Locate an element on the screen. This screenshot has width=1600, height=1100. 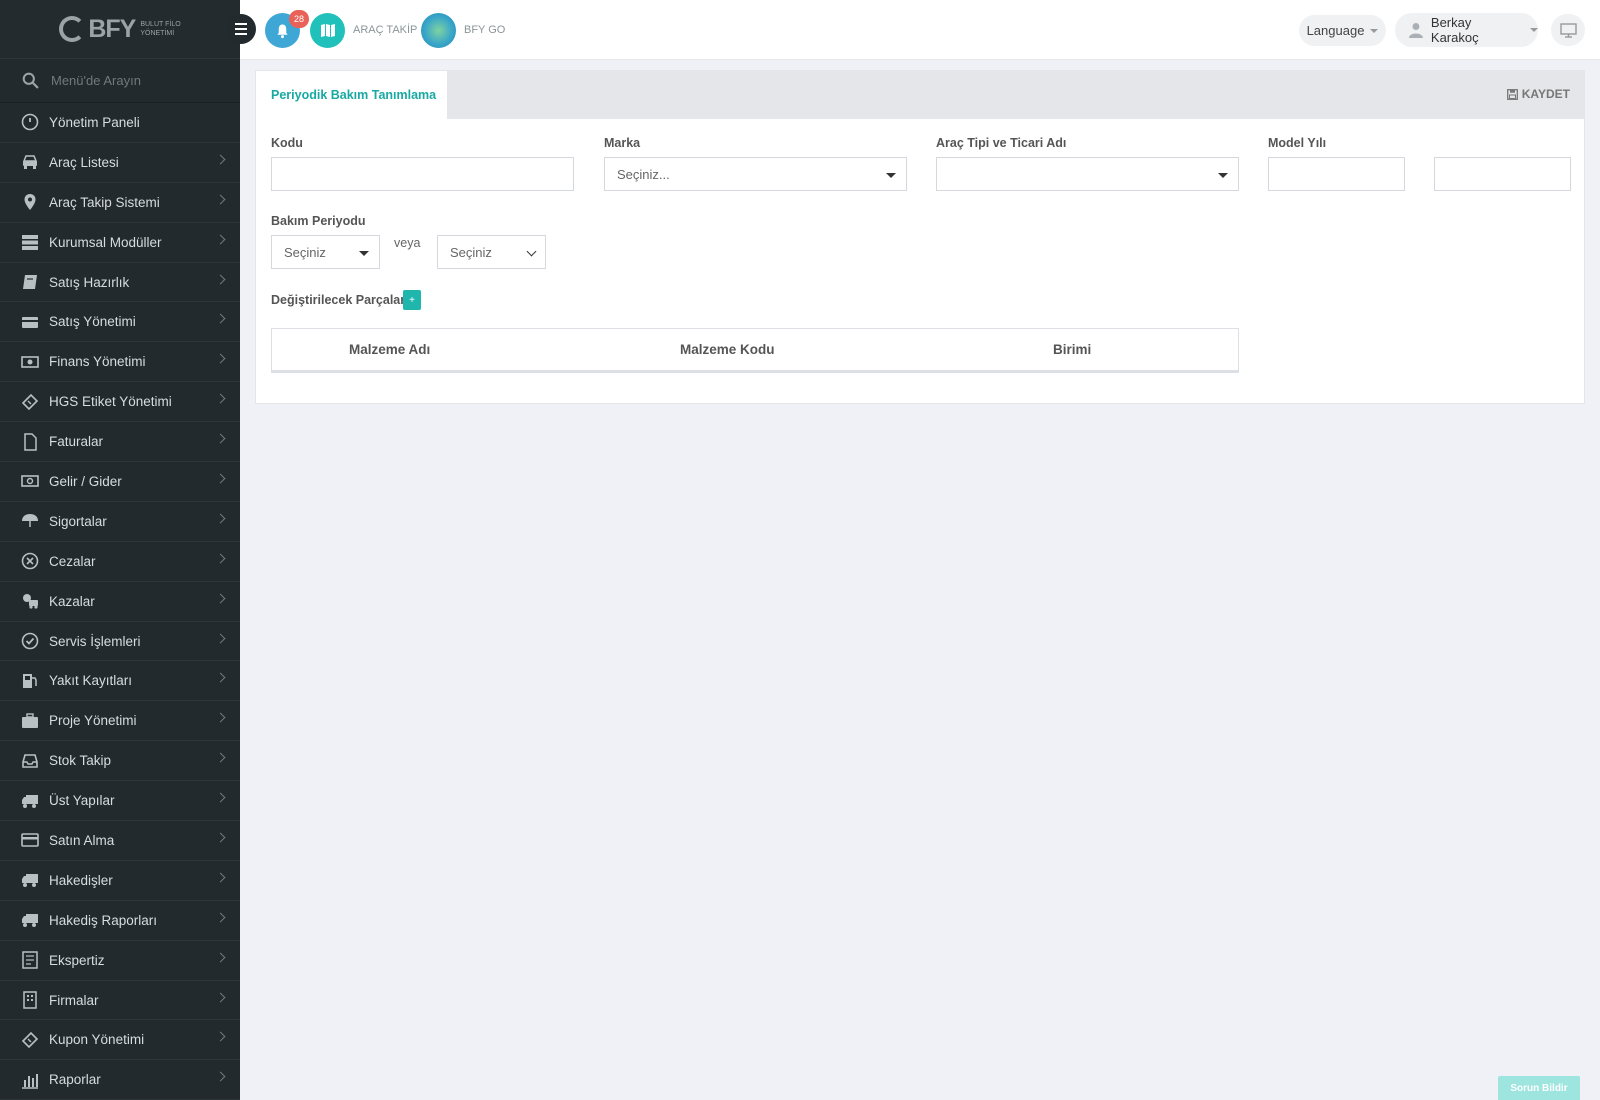
vehicle-type-select is located at coordinates (1087, 174).